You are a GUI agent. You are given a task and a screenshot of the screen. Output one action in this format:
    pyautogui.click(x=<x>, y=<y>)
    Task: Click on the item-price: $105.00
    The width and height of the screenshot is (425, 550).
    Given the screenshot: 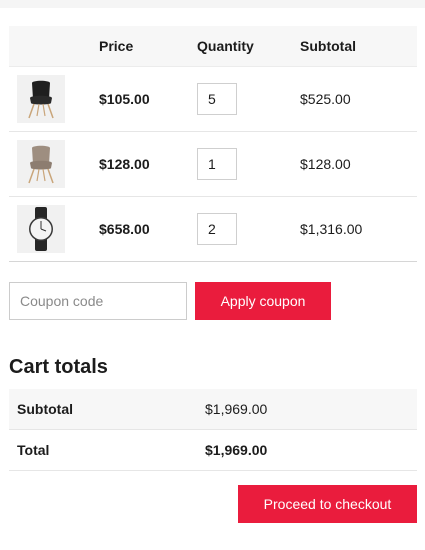 What is the action you would take?
    pyautogui.click(x=124, y=99)
    